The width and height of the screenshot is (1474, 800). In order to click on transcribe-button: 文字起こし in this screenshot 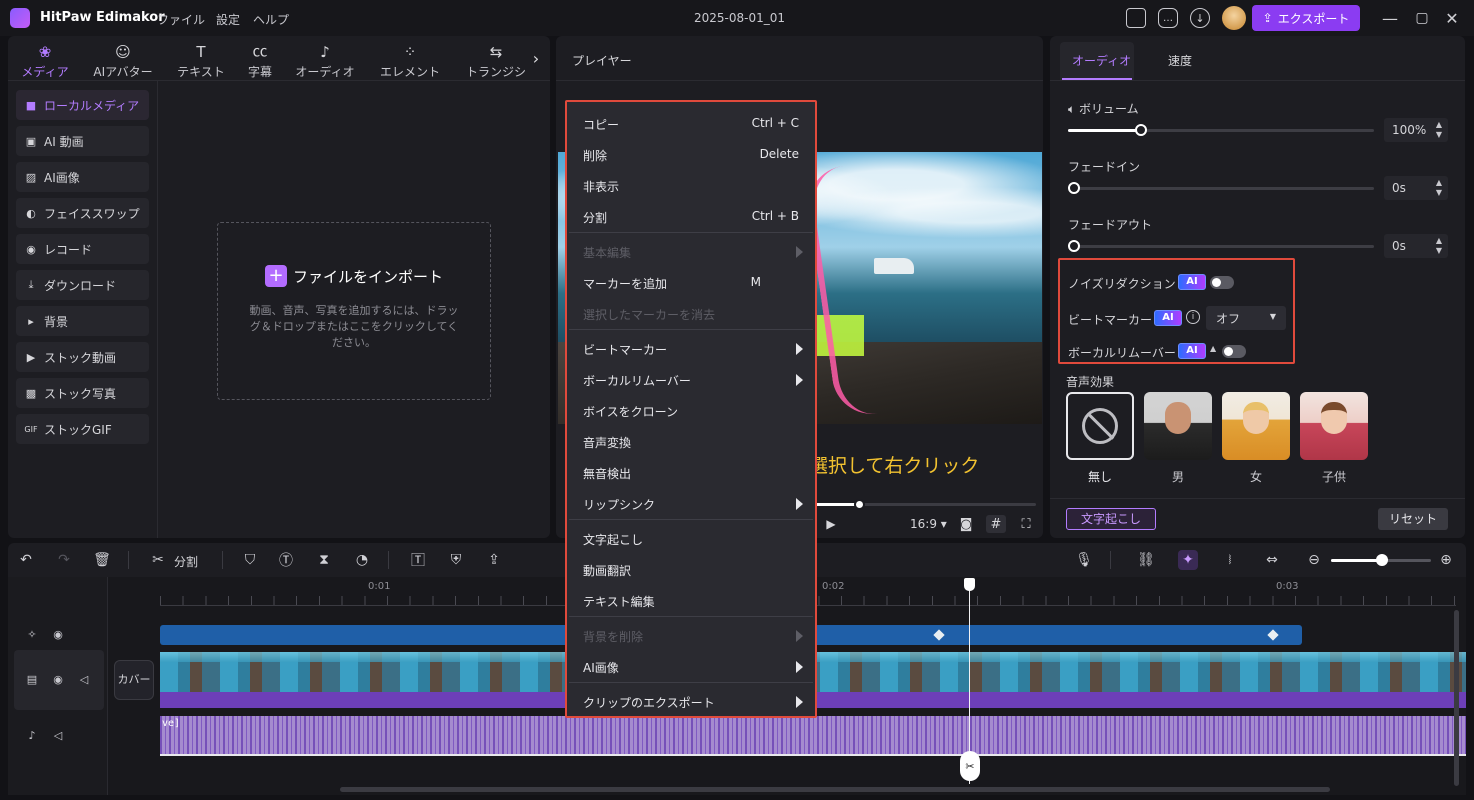, I will do `click(1111, 519)`.